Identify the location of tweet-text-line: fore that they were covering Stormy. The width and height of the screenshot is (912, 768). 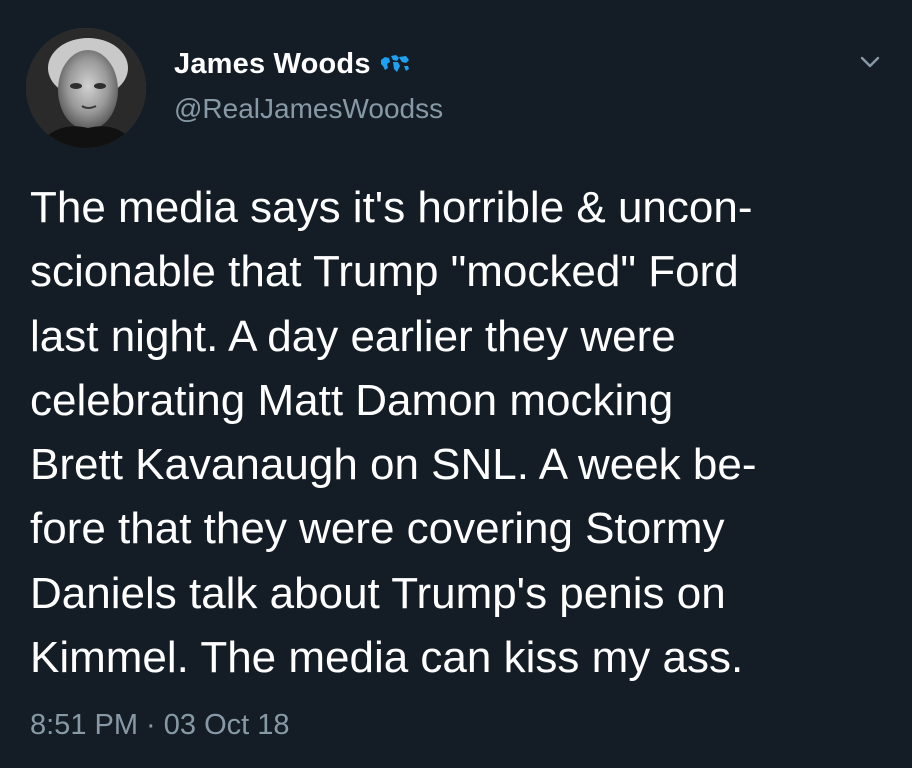
(377, 529).